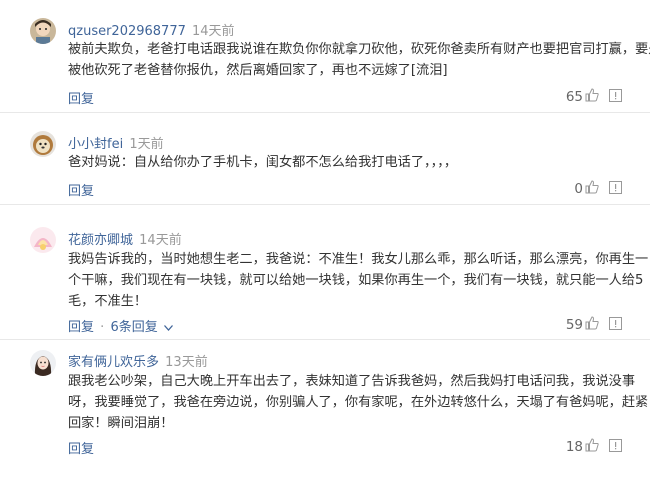 This screenshot has width=650, height=490. What do you see at coordinates (263, 162) in the screenshot?
I see `comment-line: 爸对妈说：自从给你办了手机卡，闺女都不怎么给我打电话了，，，，` at bounding box center [263, 162].